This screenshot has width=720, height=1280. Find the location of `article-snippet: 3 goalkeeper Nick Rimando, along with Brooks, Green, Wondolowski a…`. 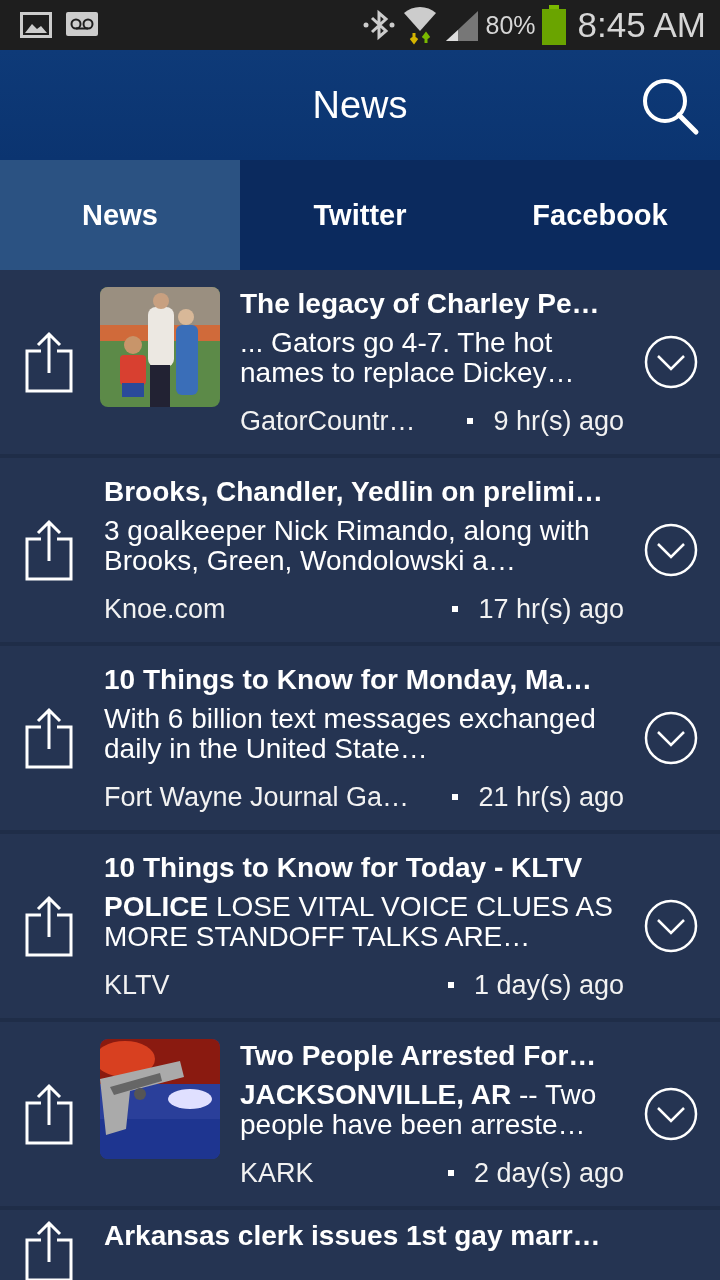

article-snippet: 3 goalkeeper Nick Rimando, along with Brooks, Green, Wondolowski a… is located at coordinates (347, 545).